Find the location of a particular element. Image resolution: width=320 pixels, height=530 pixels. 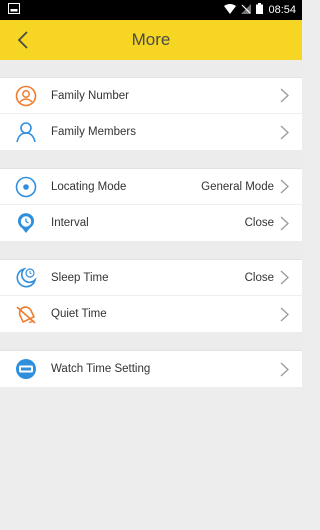

watch-time-setting-row: Watch Time Setting is located at coordinates (151, 369).